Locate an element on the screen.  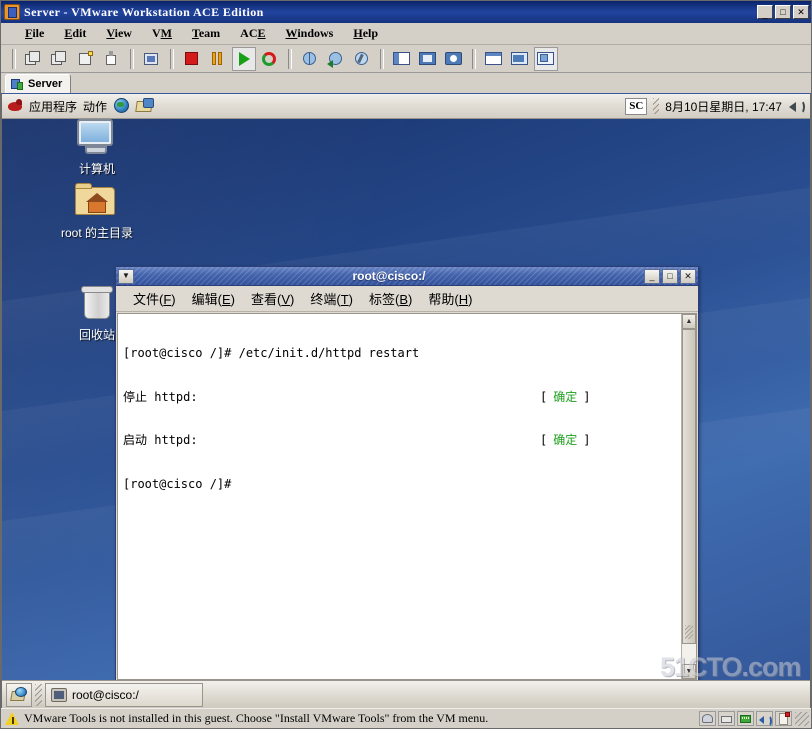
scroll-down-button: ▼ is located at coordinates (689, 671).